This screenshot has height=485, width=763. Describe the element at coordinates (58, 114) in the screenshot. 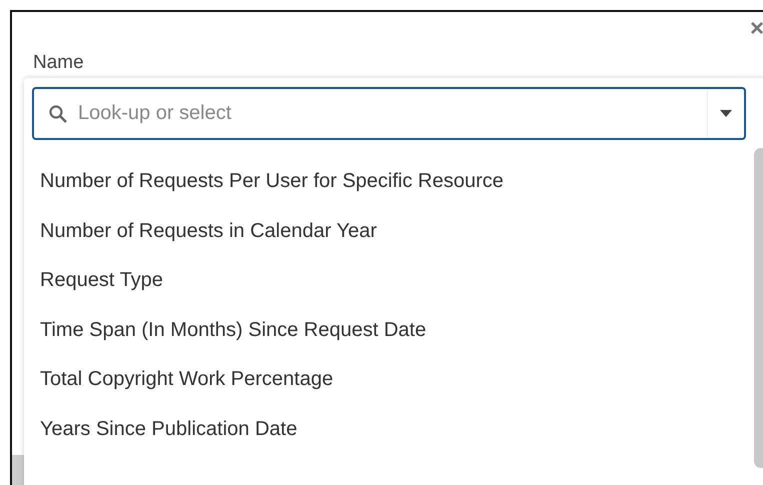

I see `search-icon` at that location.